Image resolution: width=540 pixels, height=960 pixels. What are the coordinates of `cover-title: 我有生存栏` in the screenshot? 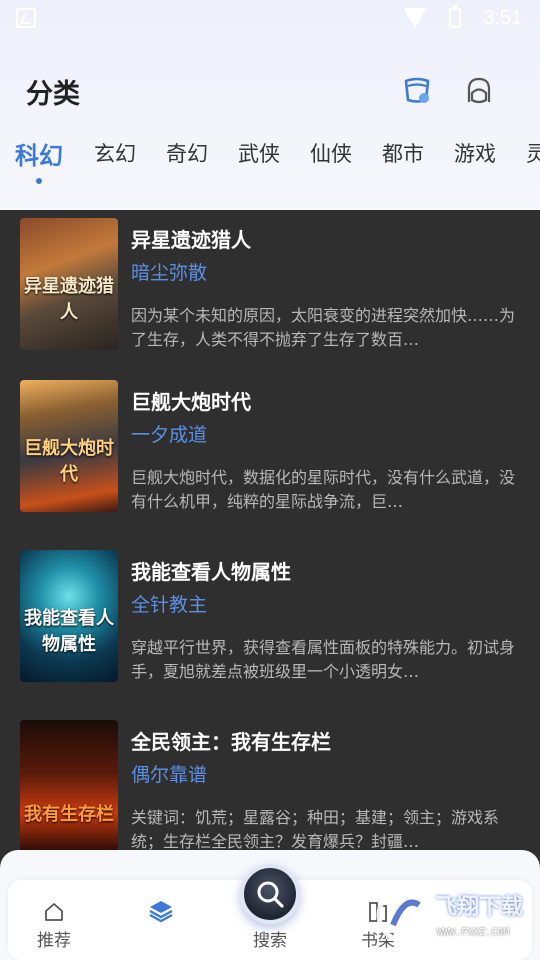 It's located at (69, 814).